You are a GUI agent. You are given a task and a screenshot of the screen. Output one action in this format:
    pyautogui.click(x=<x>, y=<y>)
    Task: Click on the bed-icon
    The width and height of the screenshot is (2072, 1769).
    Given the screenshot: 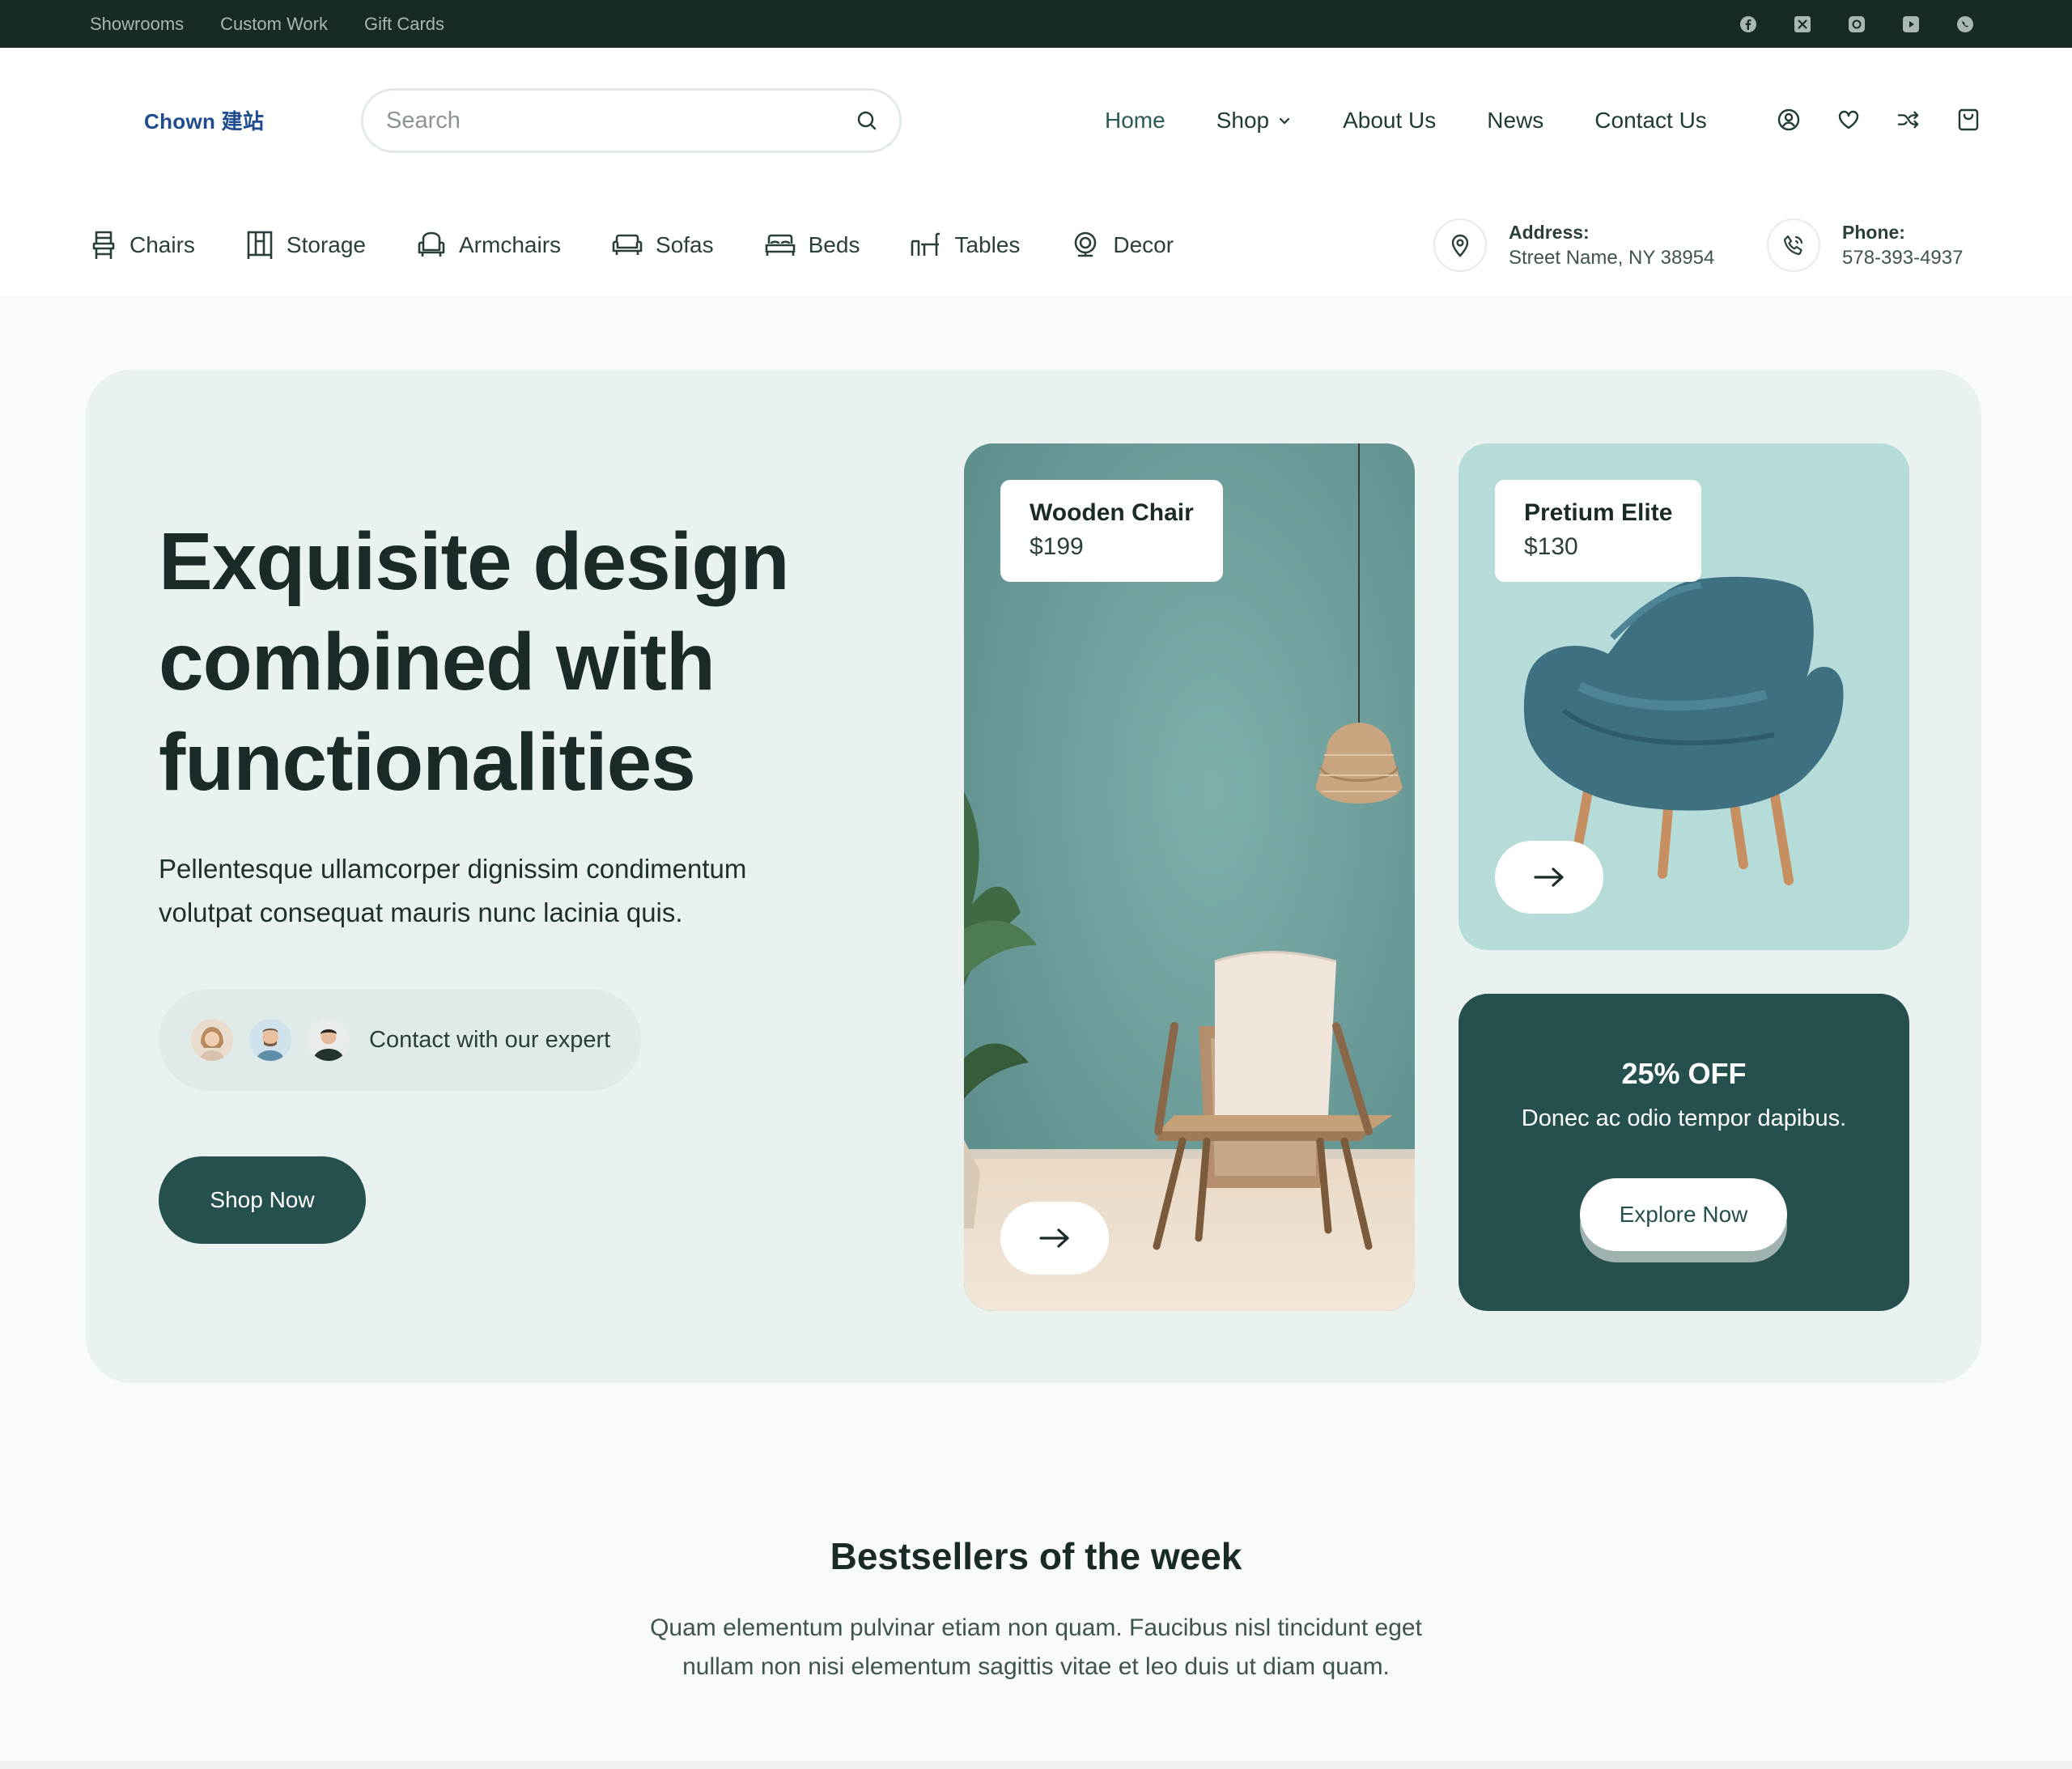 What is the action you would take?
    pyautogui.click(x=780, y=245)
    